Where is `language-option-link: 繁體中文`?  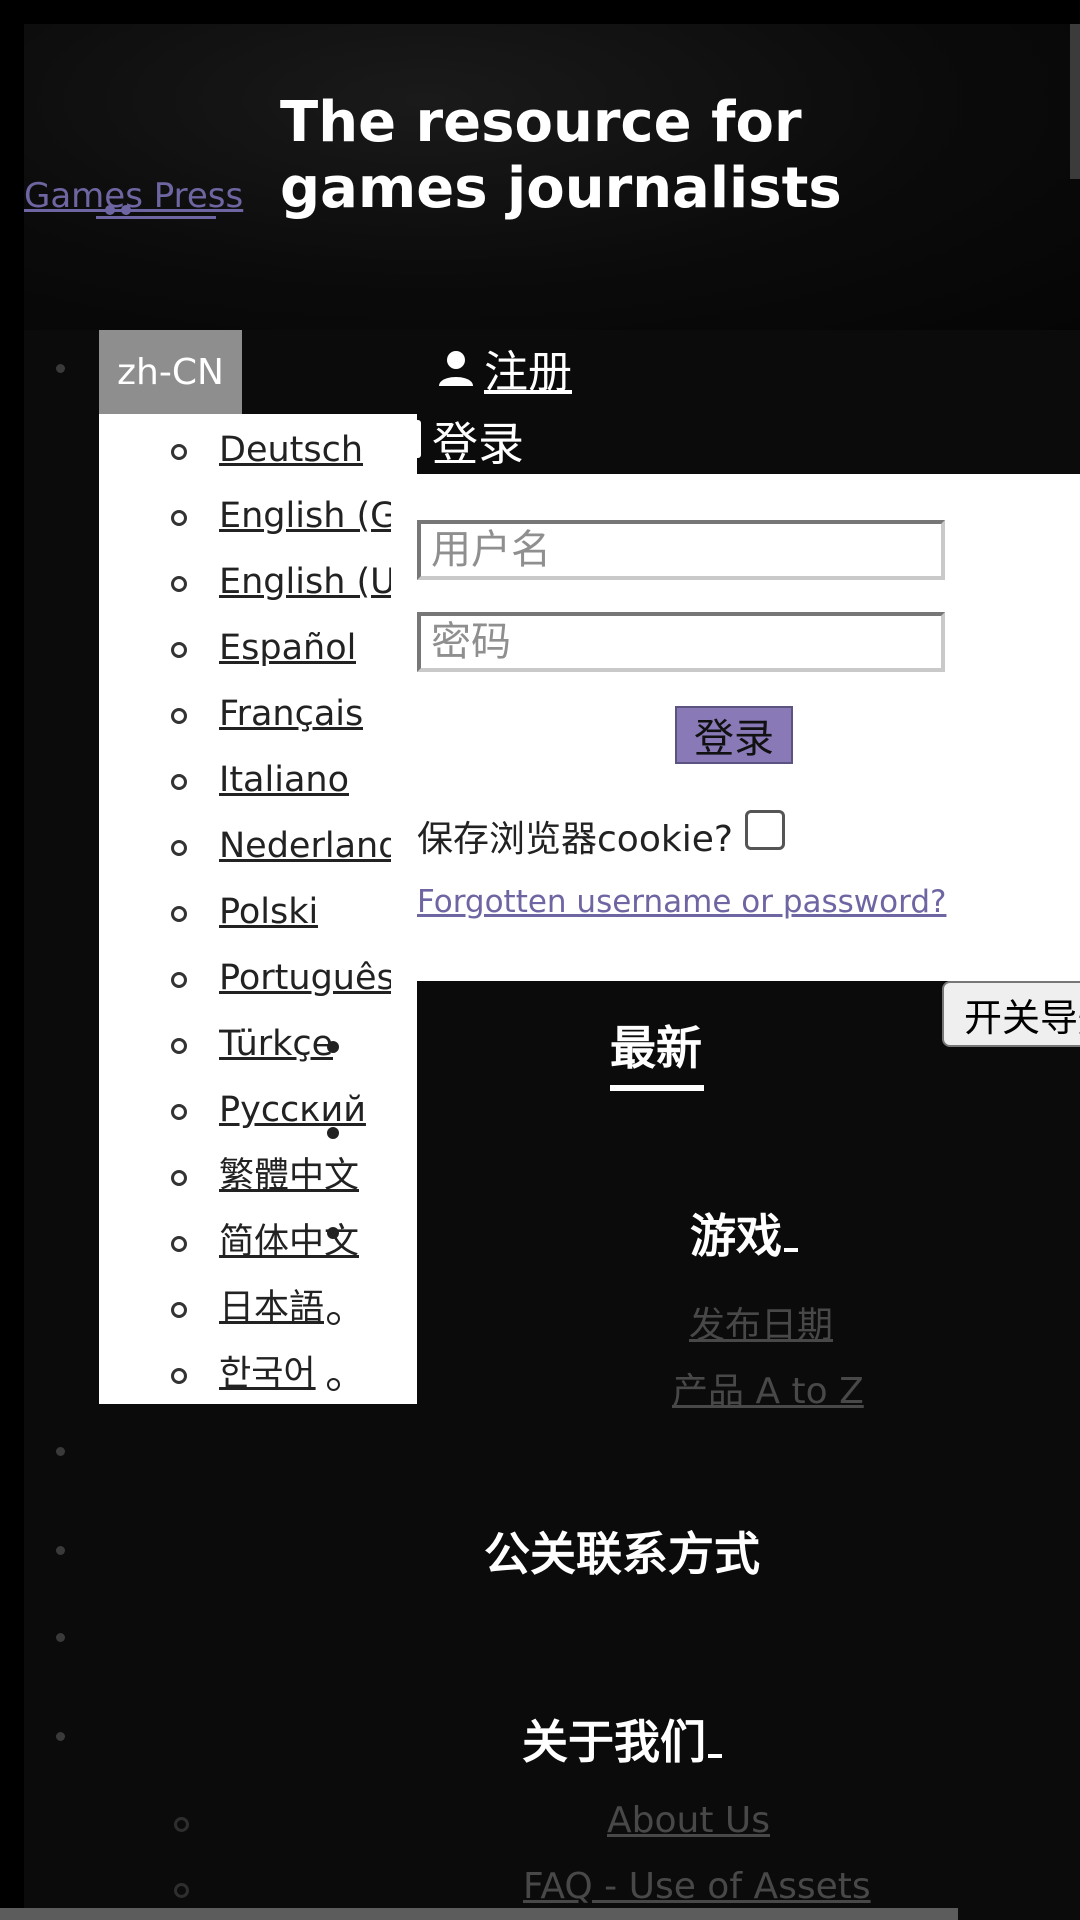 language-option-link: 繁體中文 is located at coordinates (289, 1176).